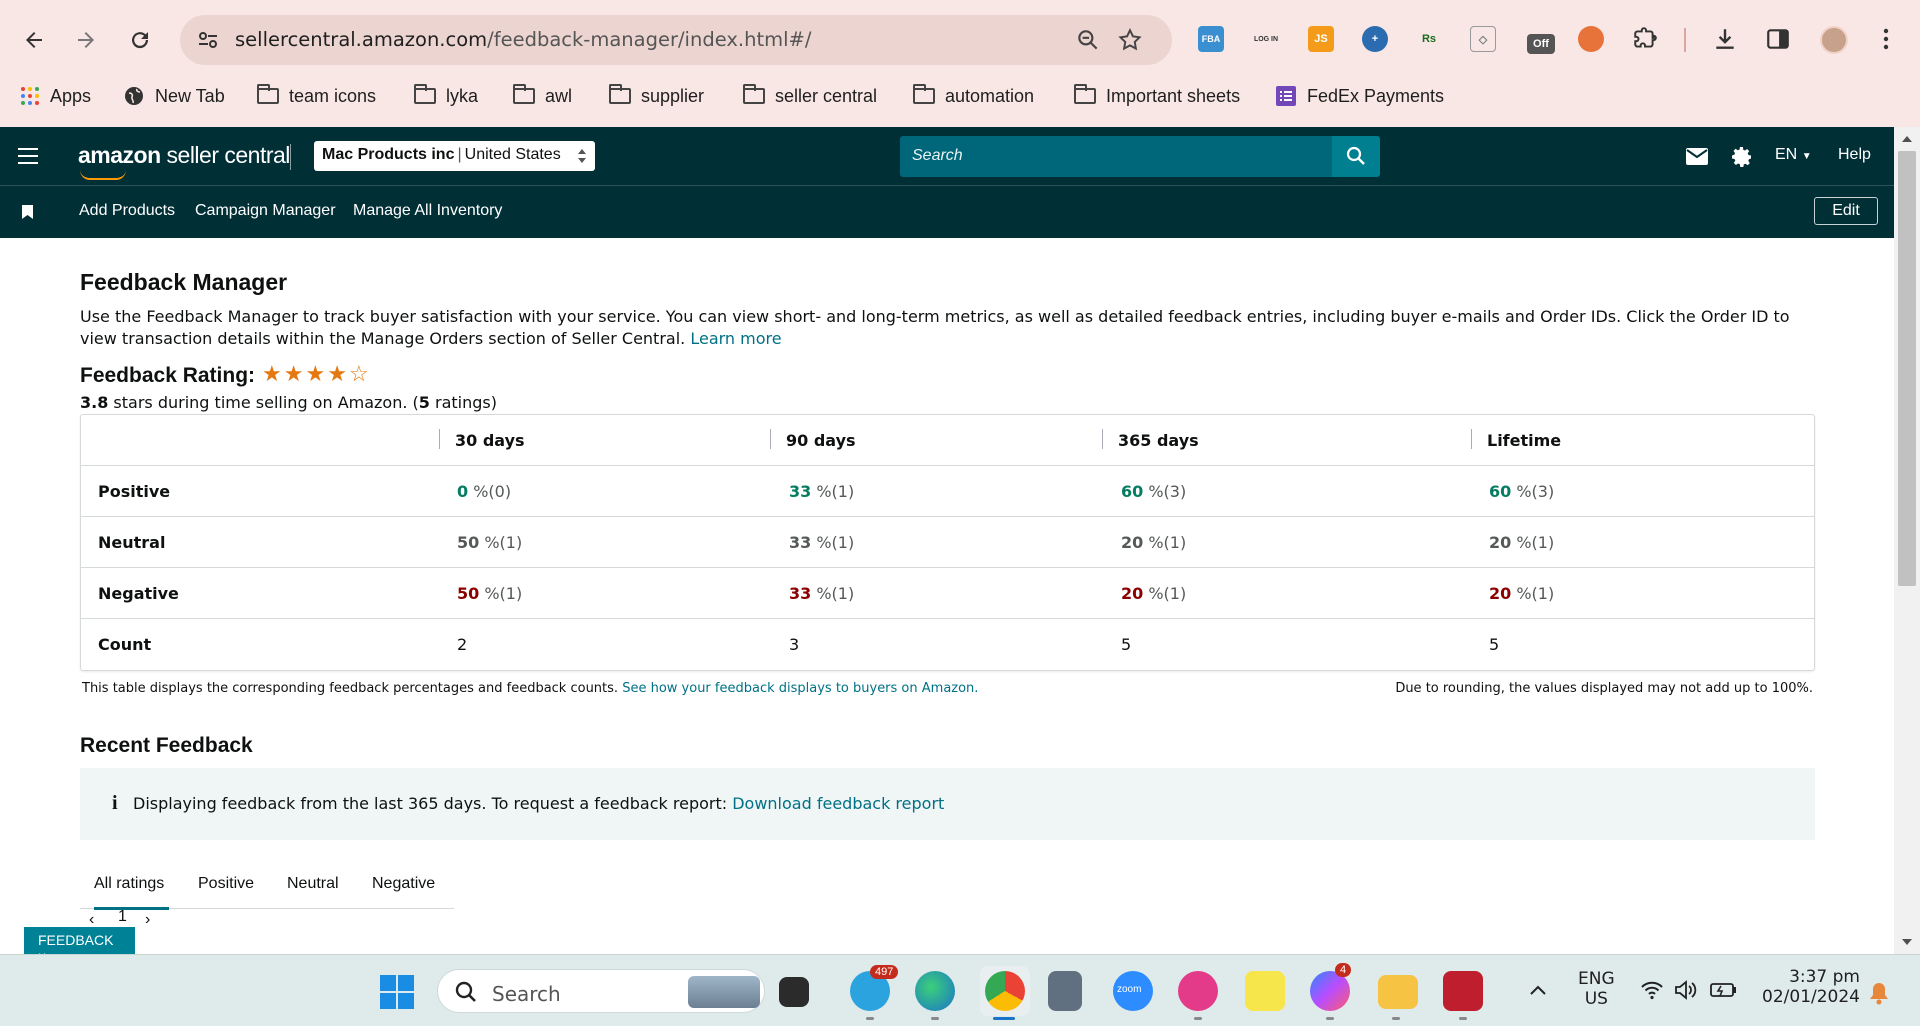 The height and width of the screenshot is (1026, 1920). I want to click on extension-icon: ◇, so click(1483, 39).